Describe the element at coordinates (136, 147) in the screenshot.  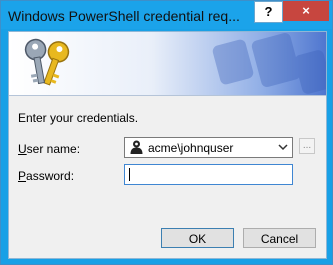
I see `user-icon` at that location.